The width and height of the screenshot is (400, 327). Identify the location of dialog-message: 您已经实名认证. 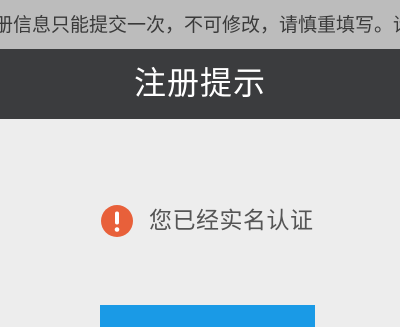
(231, 220).